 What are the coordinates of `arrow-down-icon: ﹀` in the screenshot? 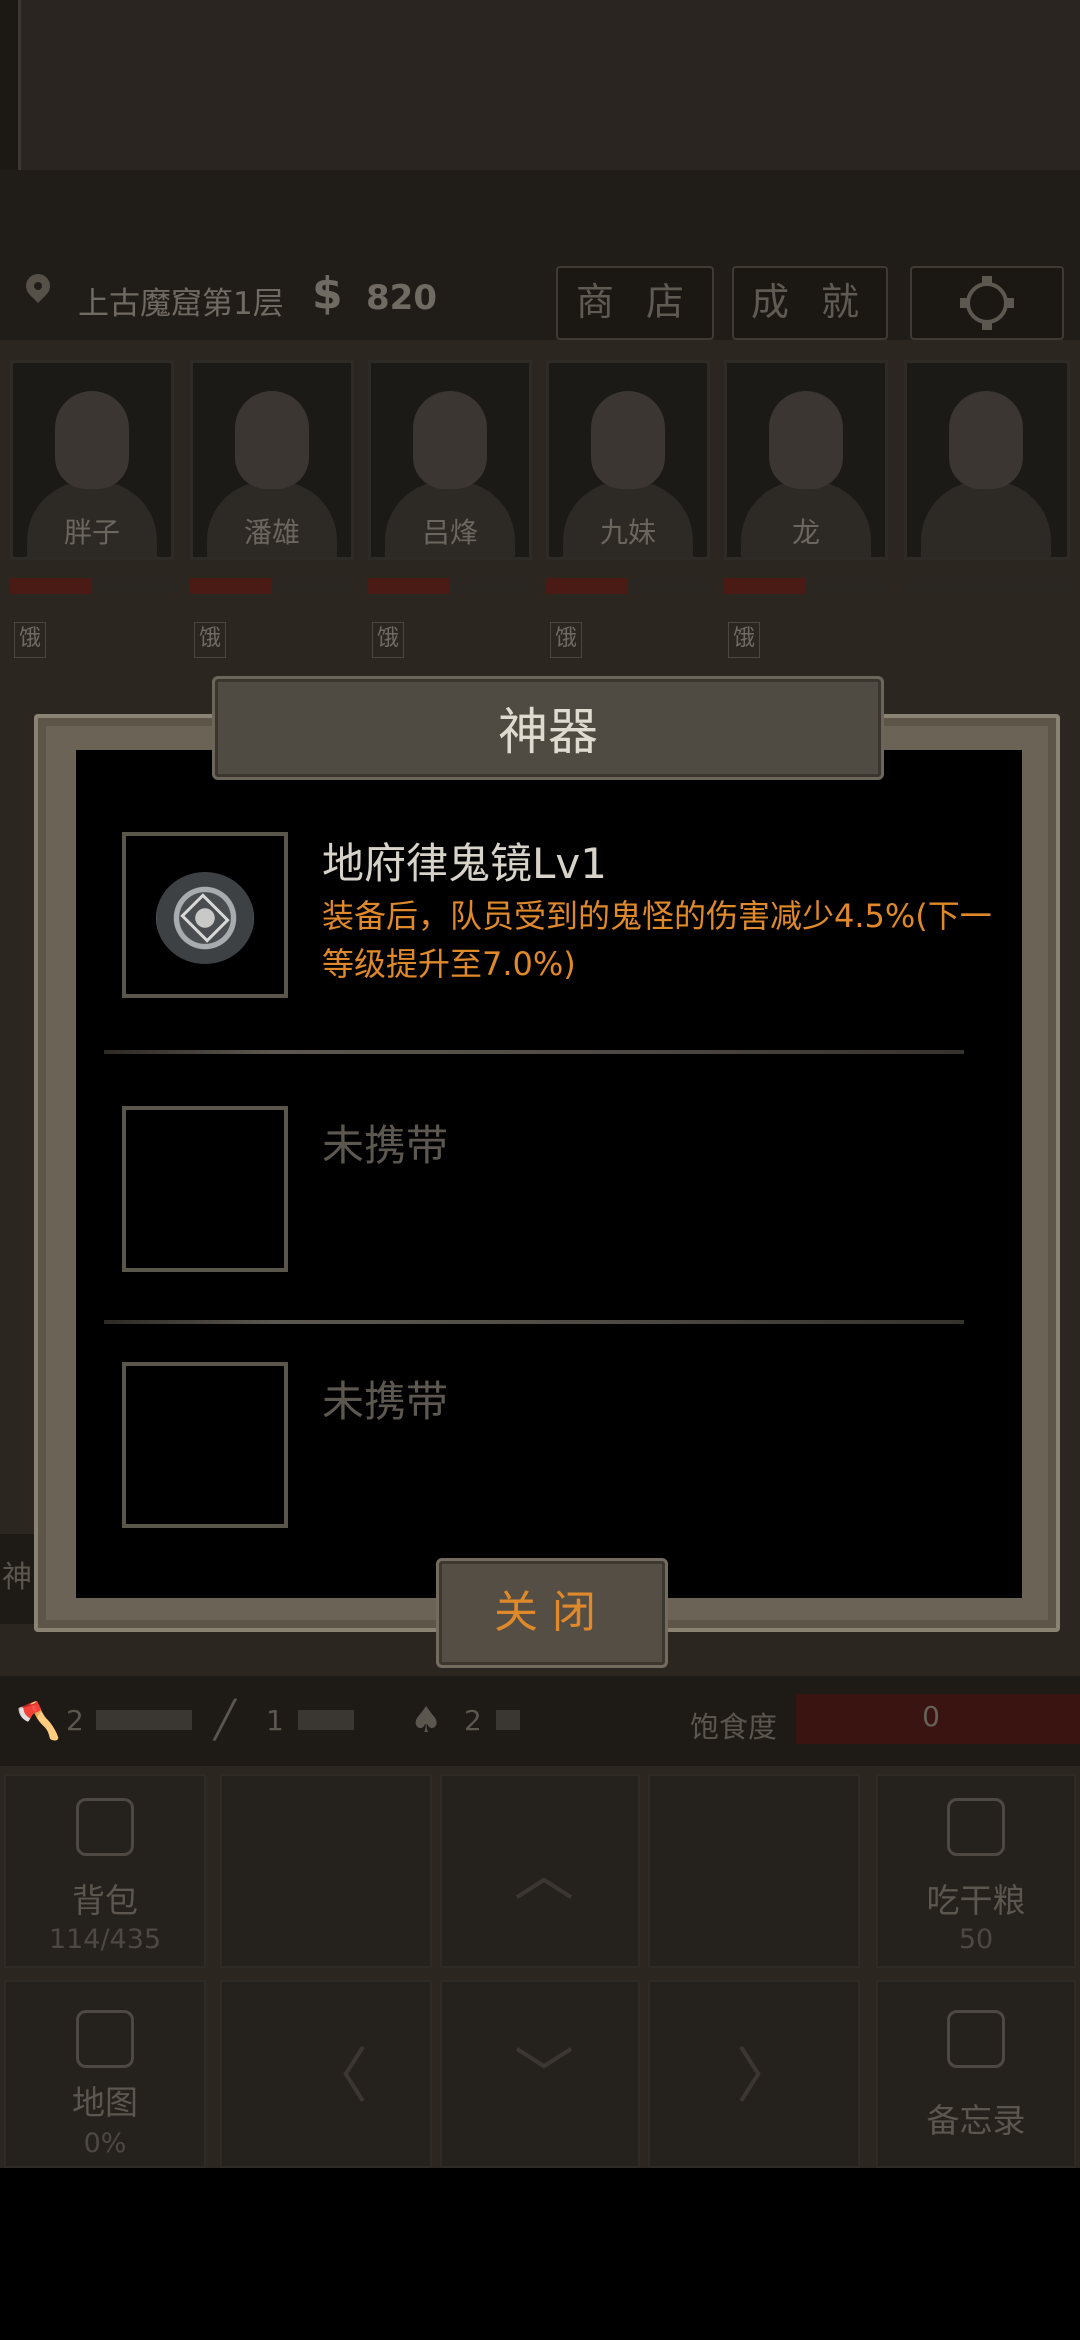 It's located at (544, 2077).